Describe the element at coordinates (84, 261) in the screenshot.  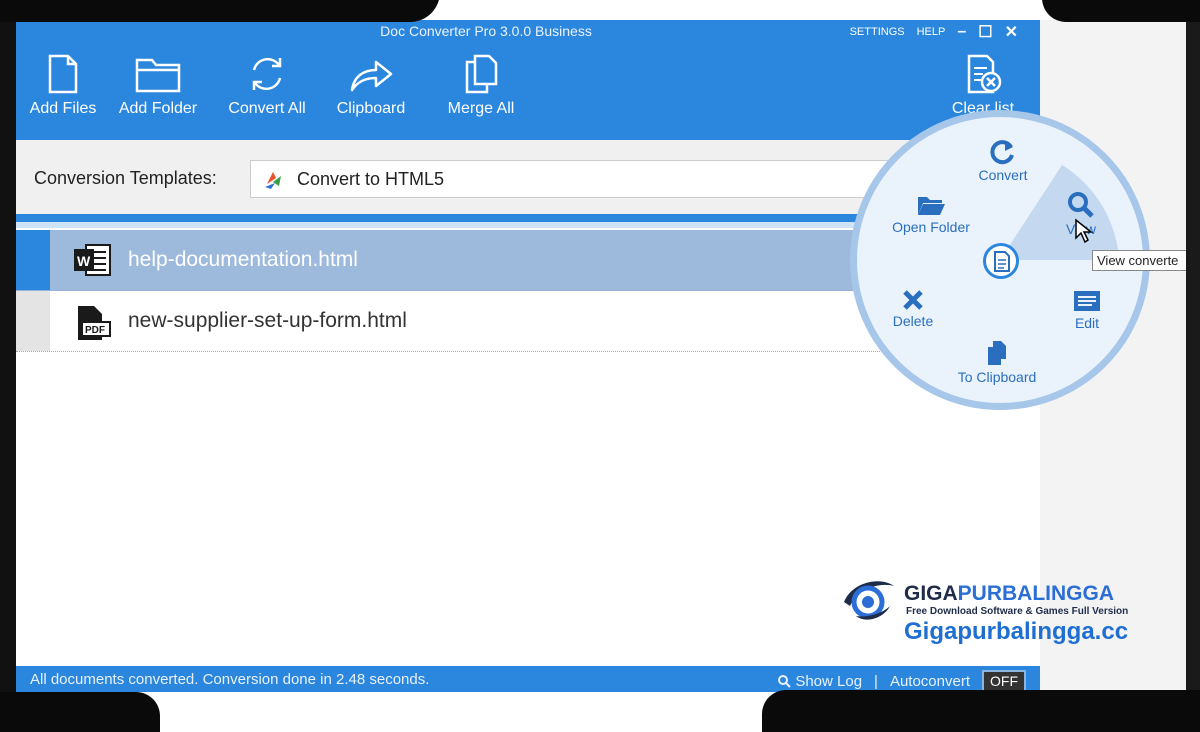
I see `svg-text: W` at that location.